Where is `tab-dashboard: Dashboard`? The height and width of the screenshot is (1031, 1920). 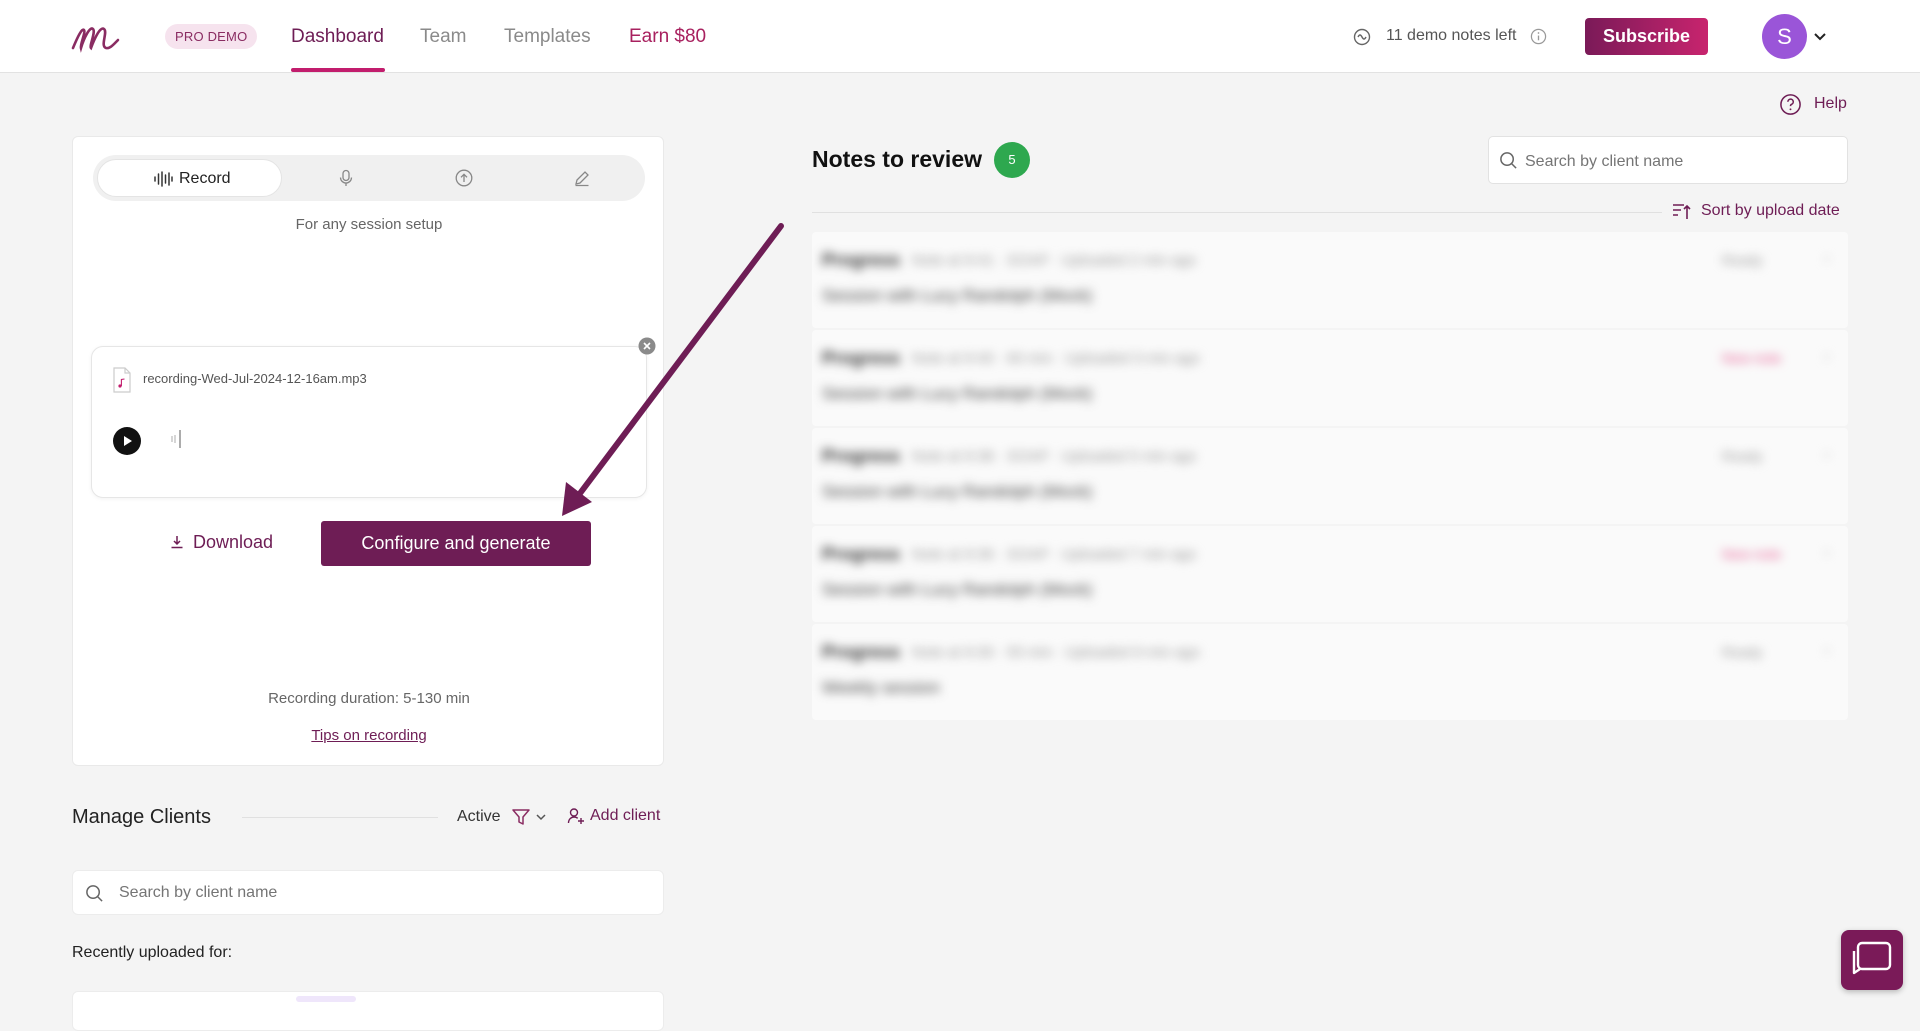 tab-dashboard: Dashboard is located at coordinates (337, 37).